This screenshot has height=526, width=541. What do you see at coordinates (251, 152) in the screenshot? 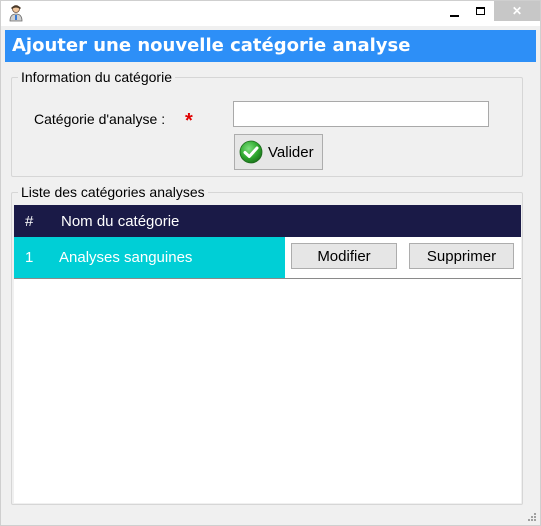
I see `check-icon` at bounding box center [251, 152].